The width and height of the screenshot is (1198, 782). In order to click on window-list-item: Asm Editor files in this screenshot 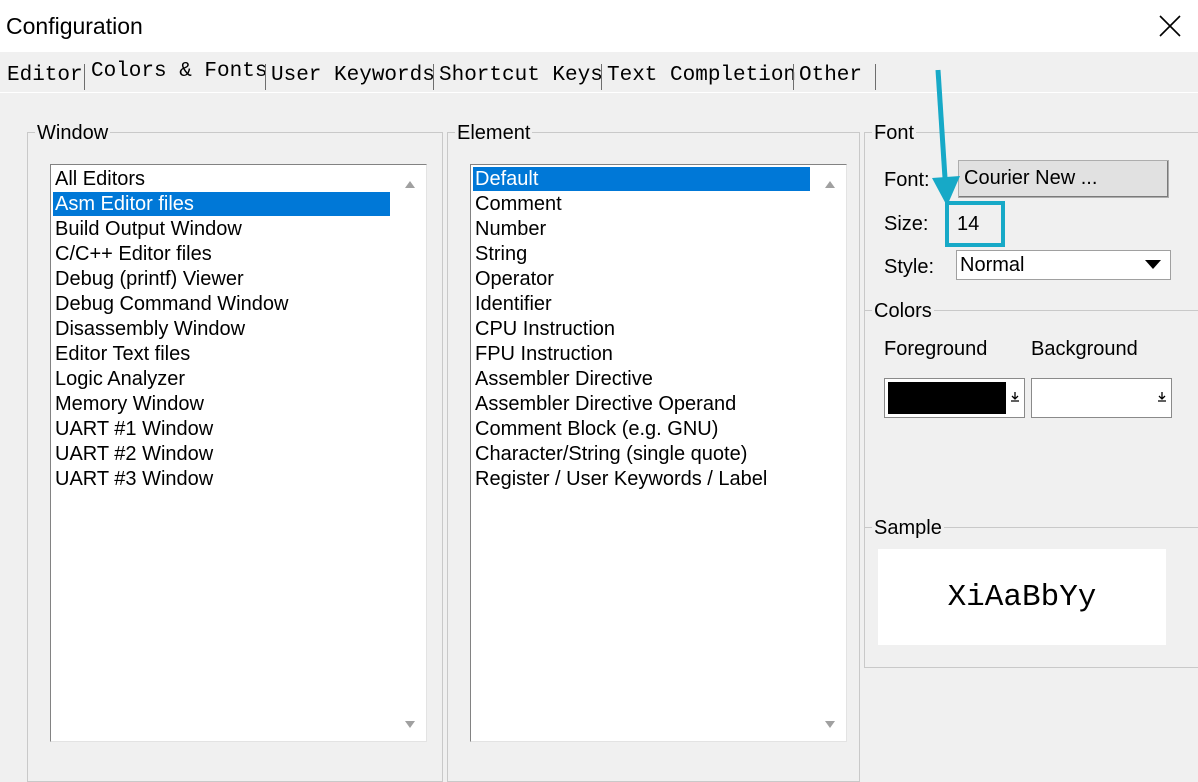, I will do `click(221, 204)`.